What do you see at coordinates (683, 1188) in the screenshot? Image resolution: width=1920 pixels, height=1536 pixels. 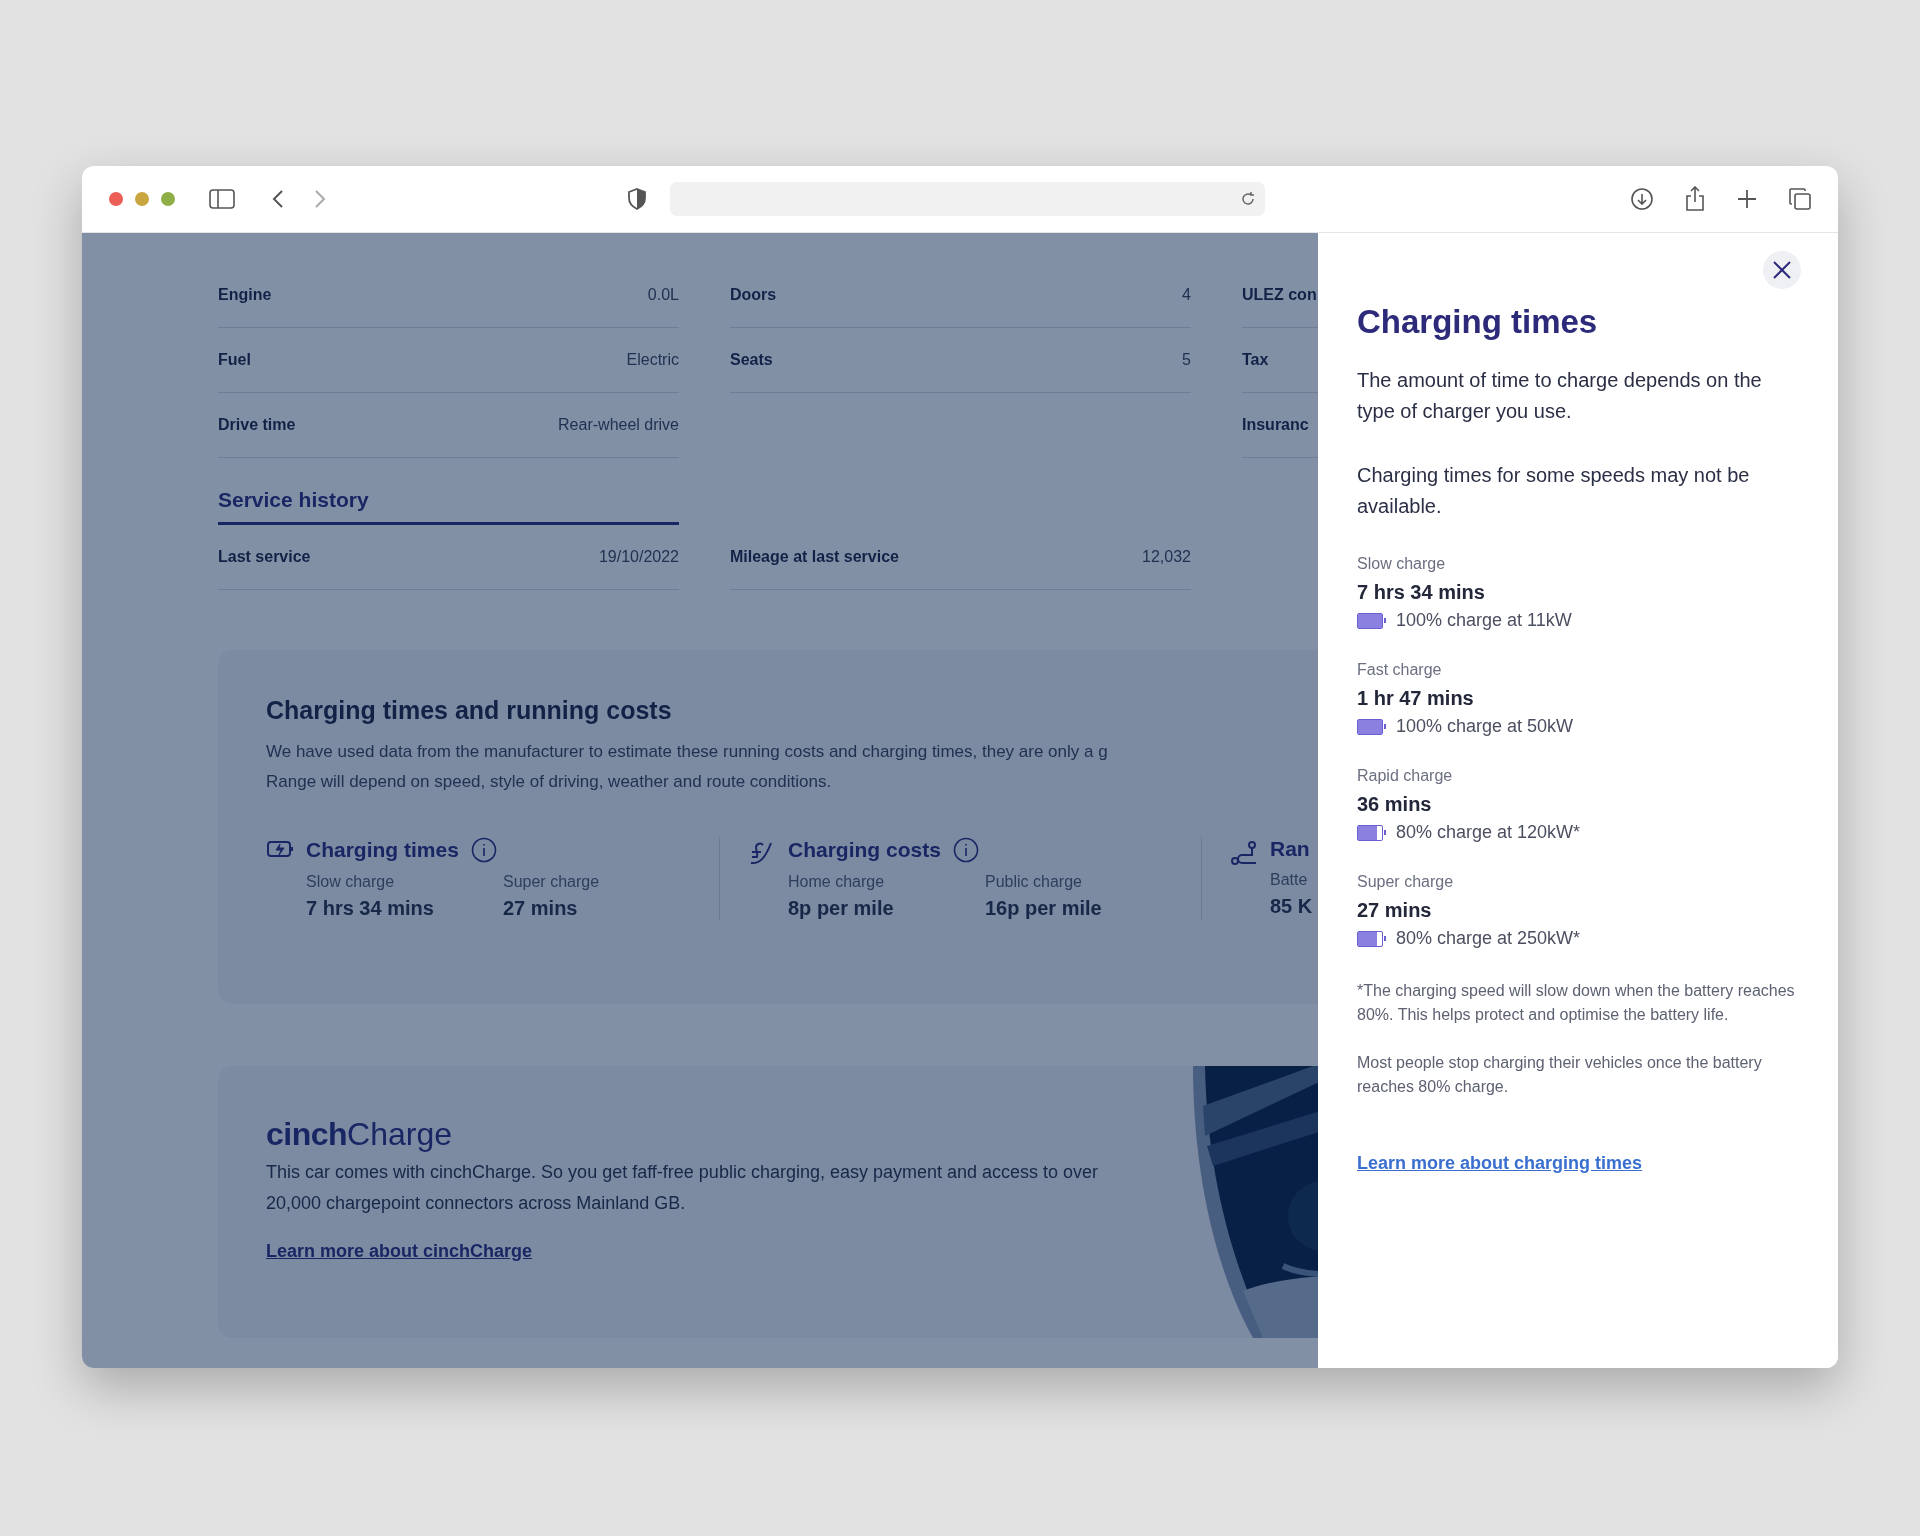 I see `promo-text: This car comes with cinchCharge. So you get faff-free public charging, easy payment and access to over 20,000 chargepoint connectors across Mainland GB.` at bounding box center [683, 1188].